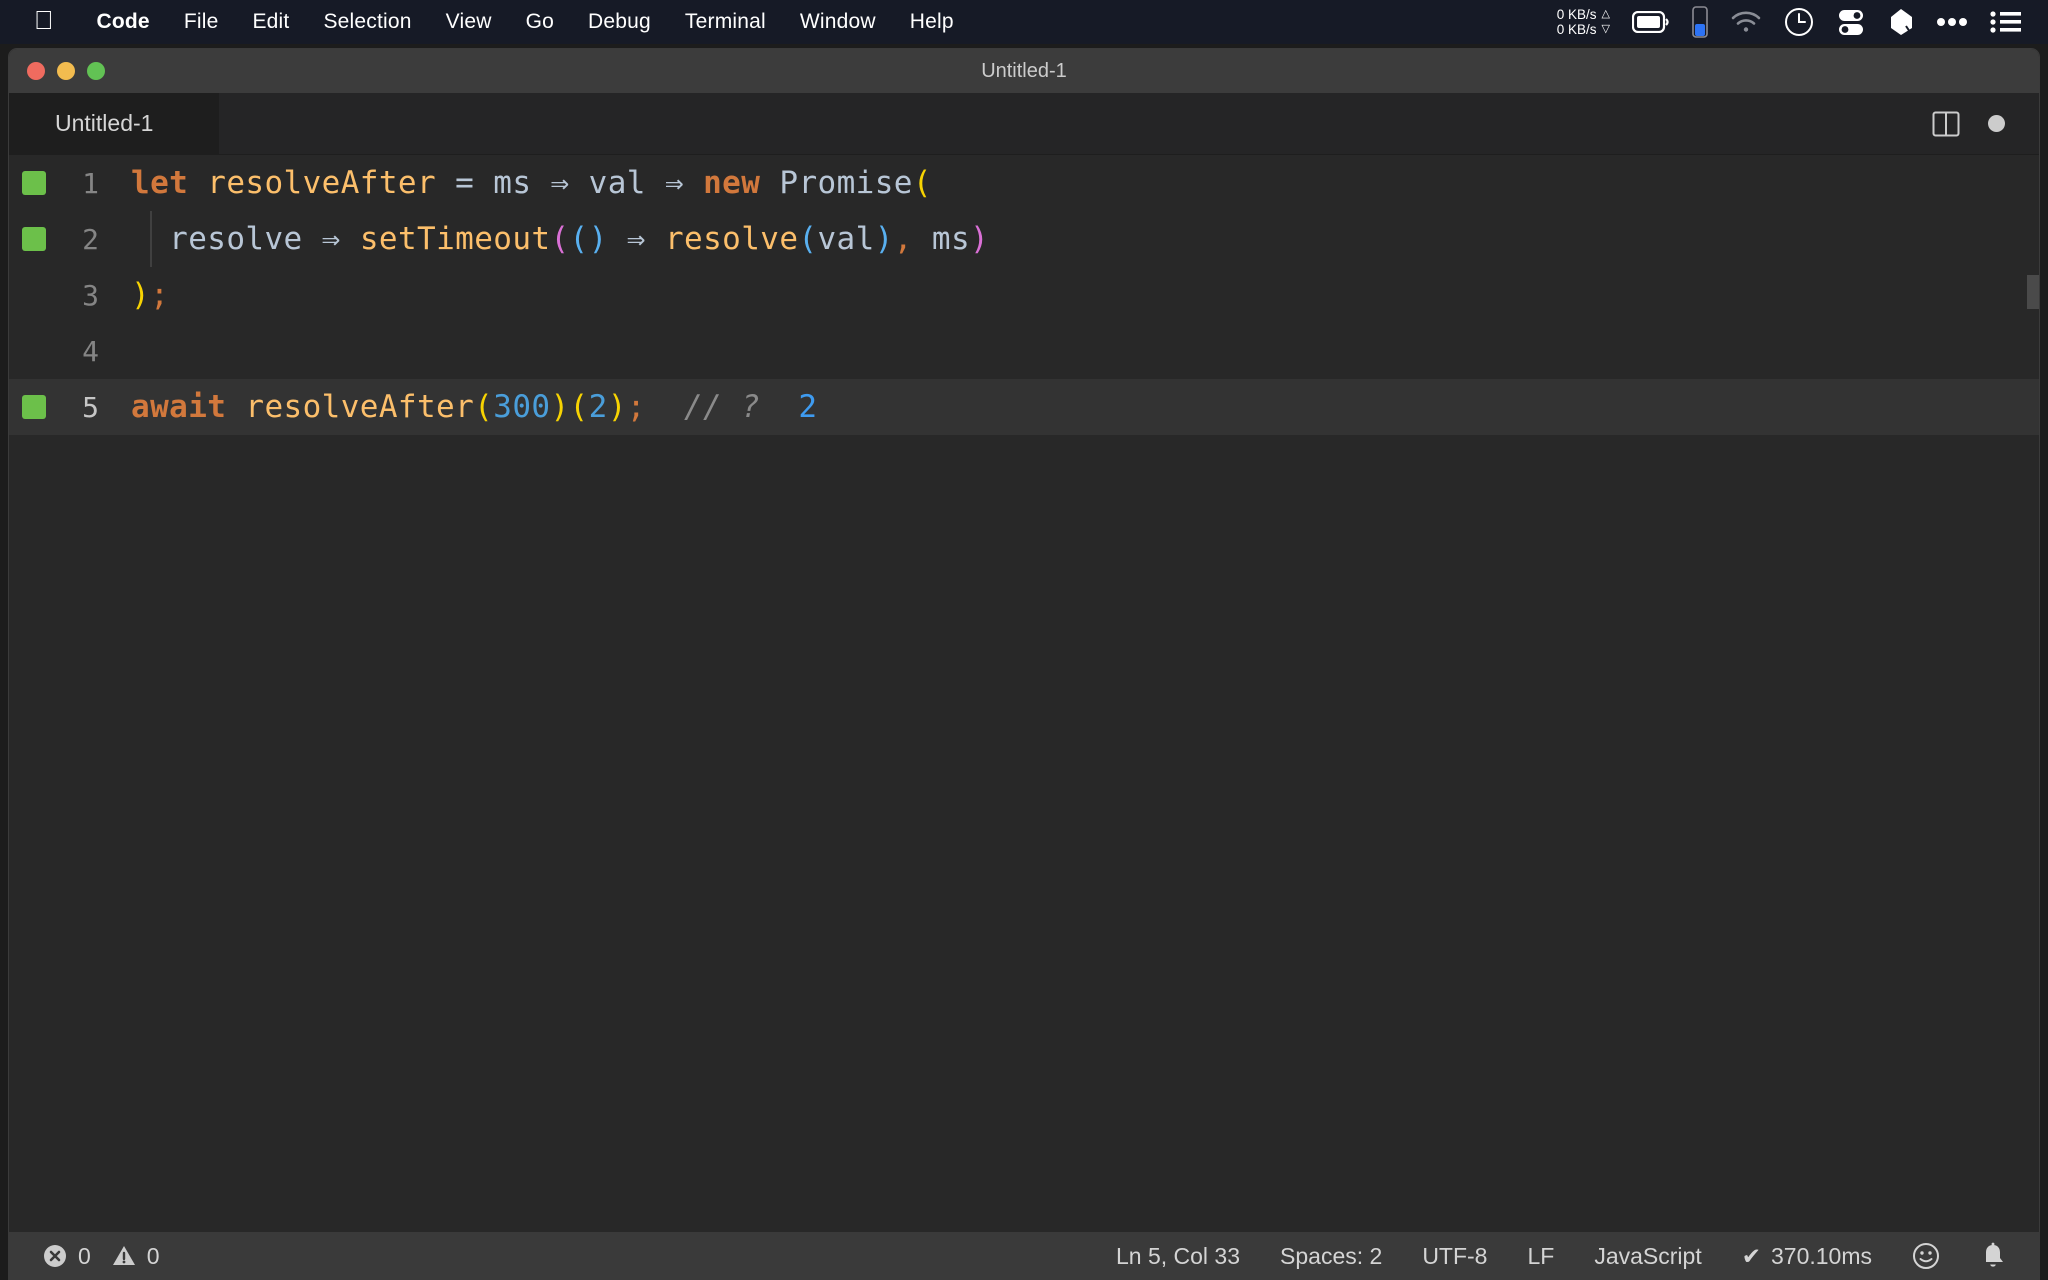 This screenshot has height=1280, width=2048. Describe the element at coordinates (1576, 14) in the screenshot. I see `network-upload-rate: 0 KB/s` at that location.